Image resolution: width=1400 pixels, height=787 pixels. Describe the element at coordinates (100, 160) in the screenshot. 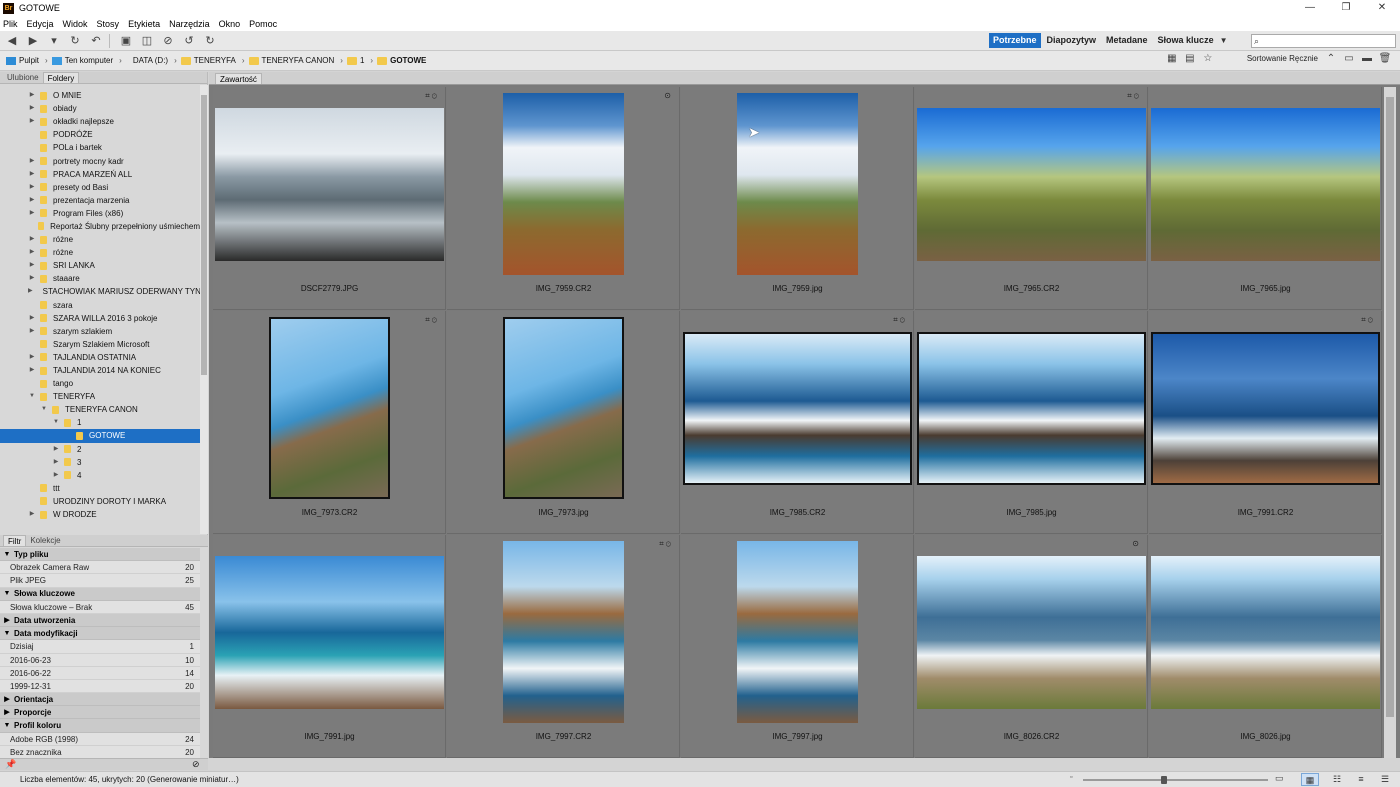

I see `folder-tree-item: ▶ portrety mocny kadr` at that location.